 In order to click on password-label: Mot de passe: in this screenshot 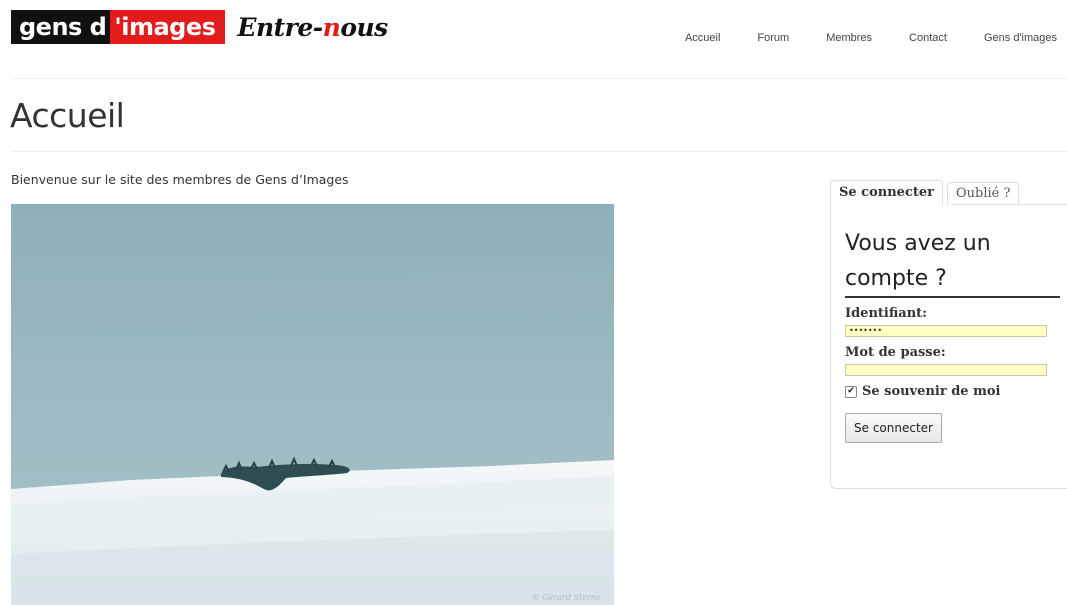, I will do `click(895, 352)`.